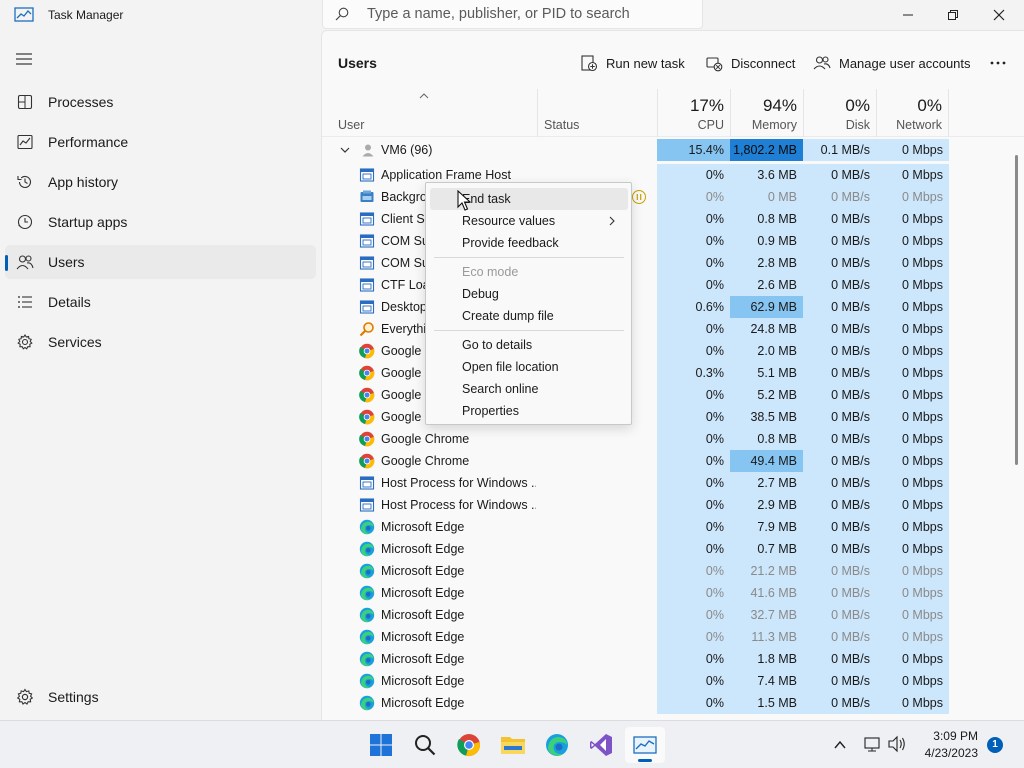 This screenshot has width=1024, height=768. What do you see at coordinates (897, 744) in the screenshot?
I see `volume-icon` at bounding box center [897, 744].